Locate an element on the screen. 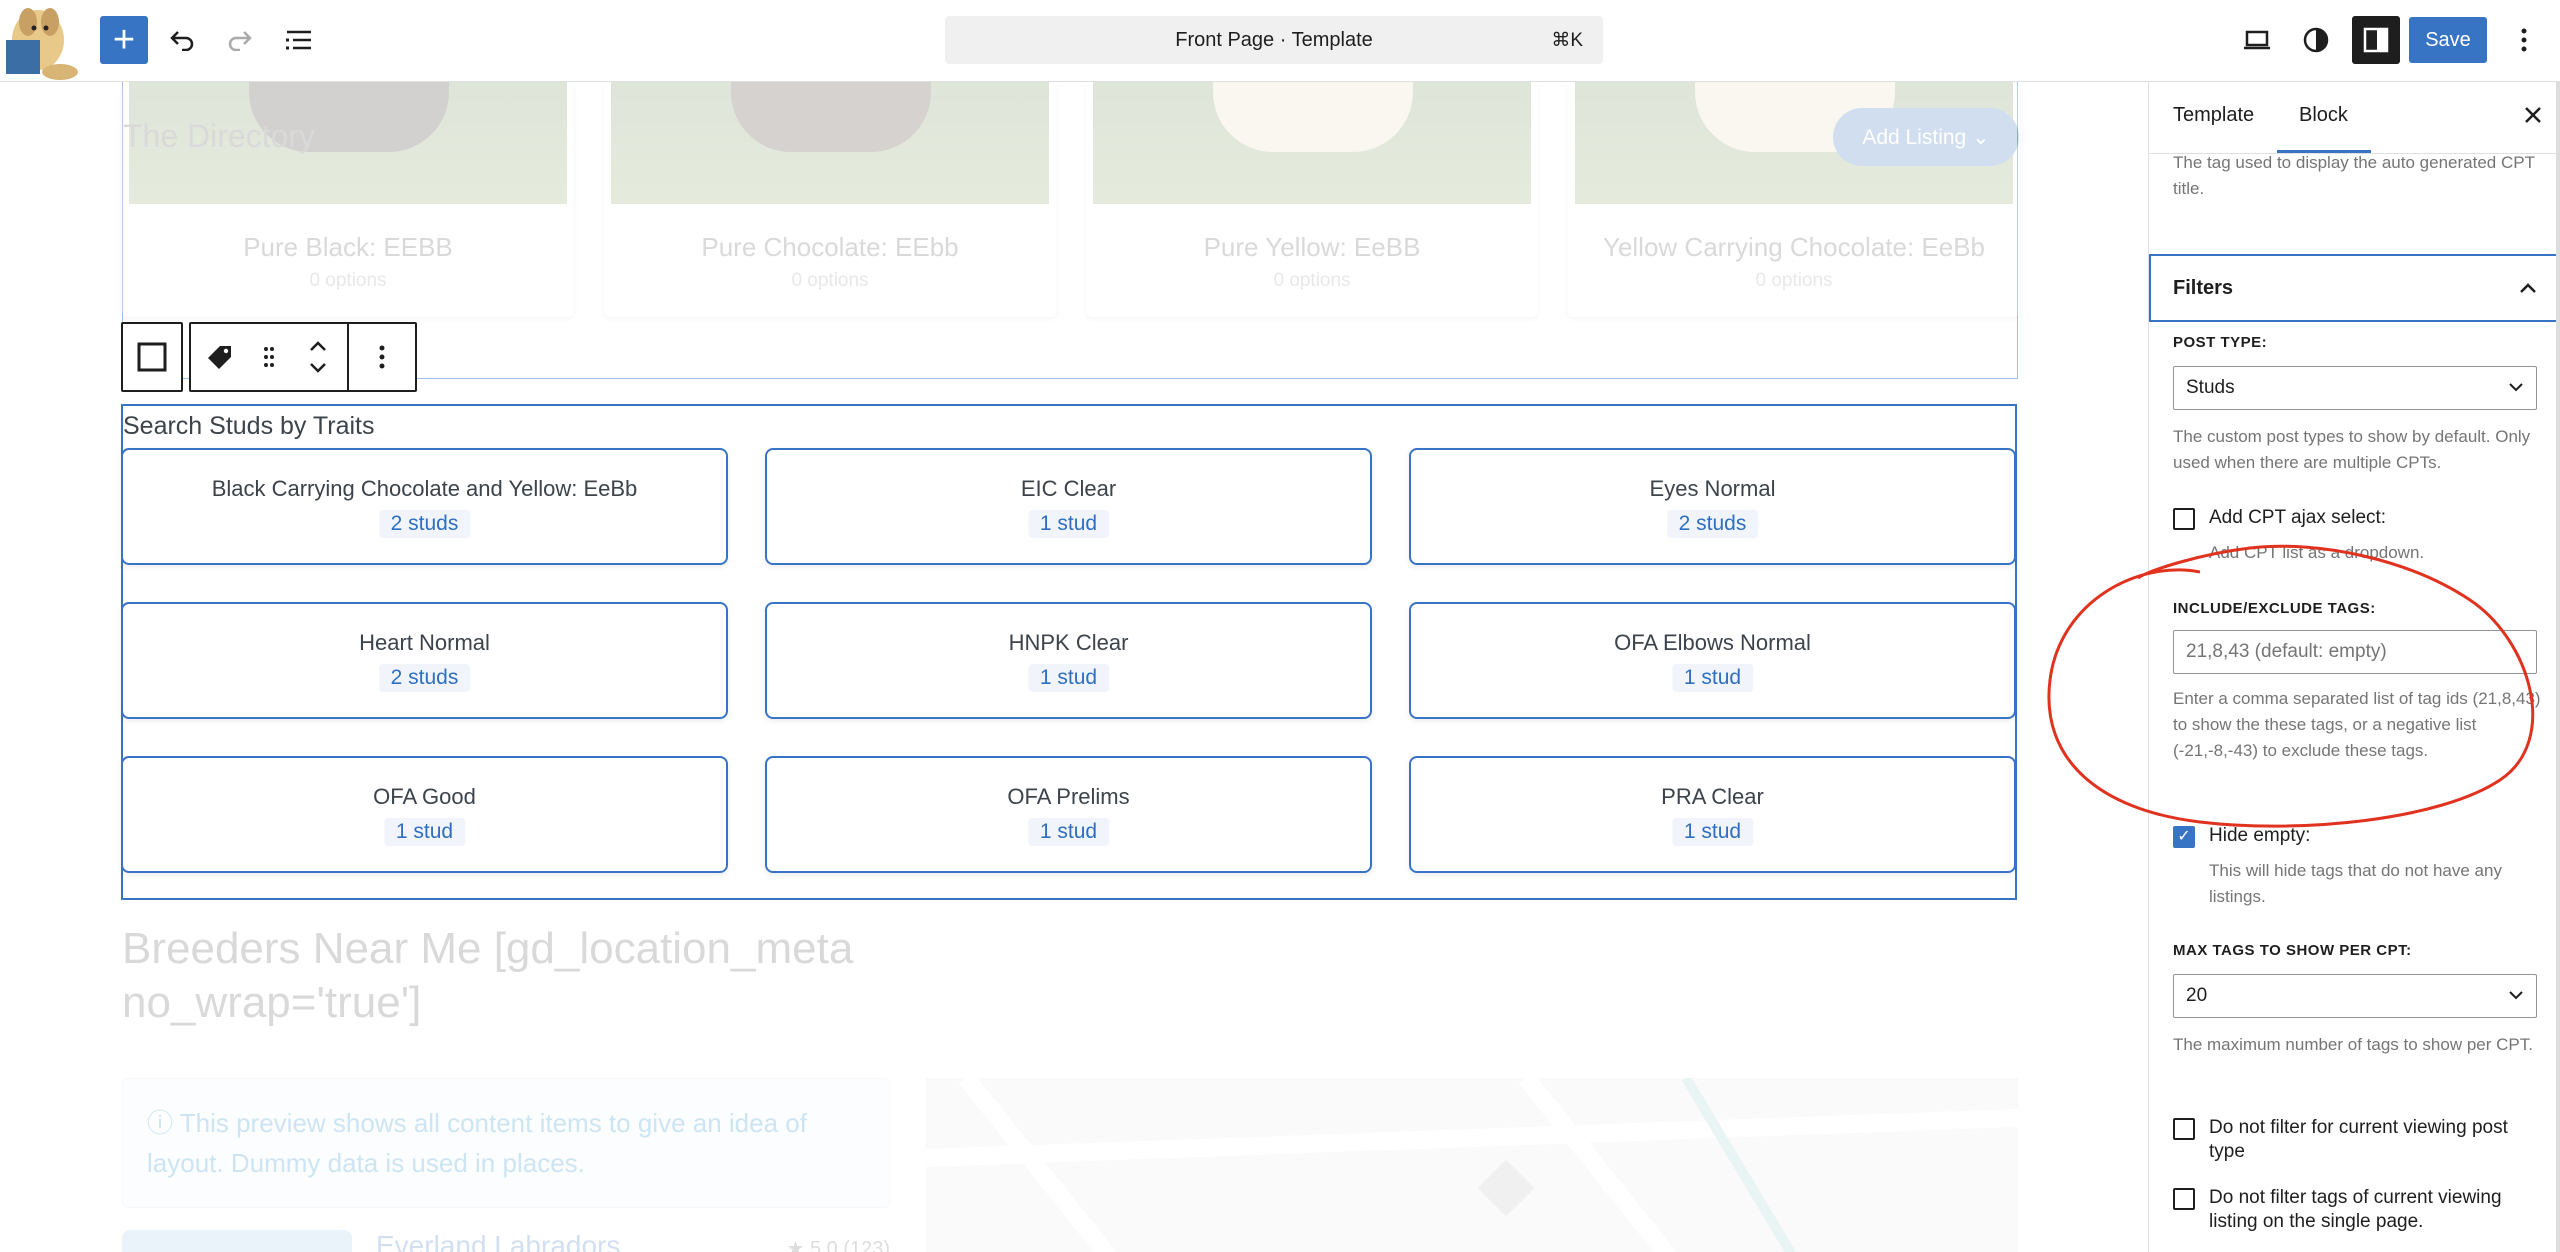 This screenshot has height=1252, width=2560. sidebar-scrollbar is located at coordinates (2558, 667).